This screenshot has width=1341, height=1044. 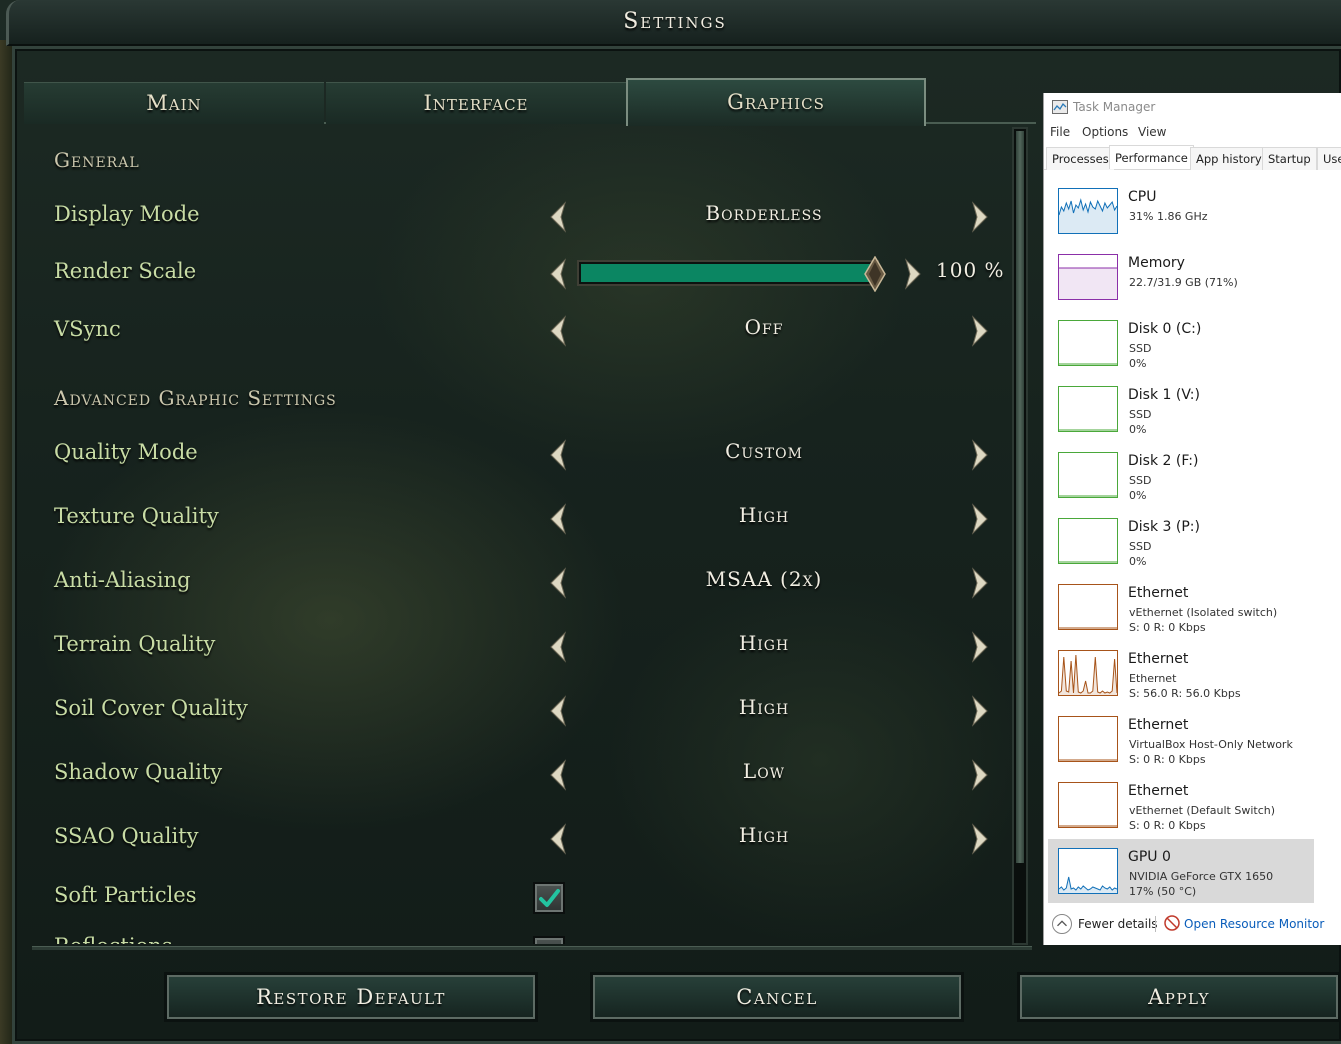 I want to click on resource-detail: vEthernet (Default Switch), so click(x=1202, y=810).